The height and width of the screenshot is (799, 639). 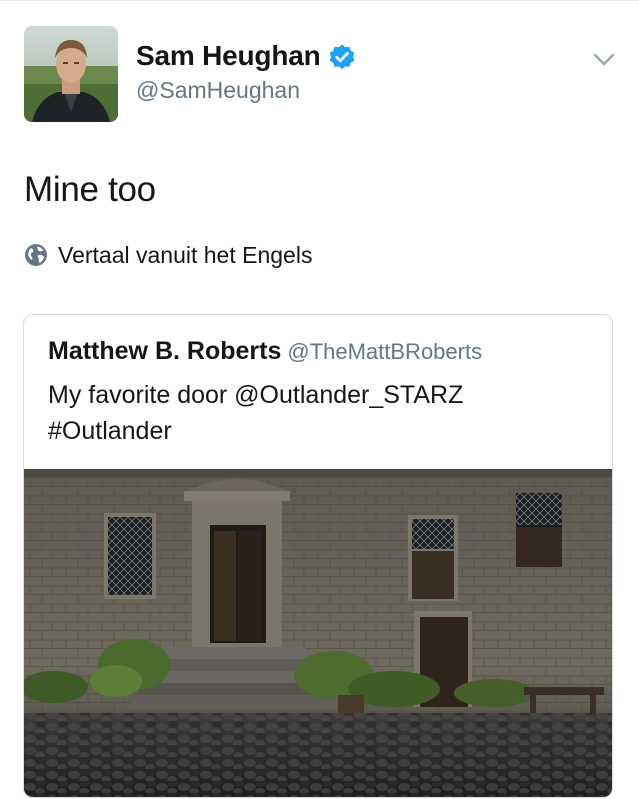 What do you see at coordinates (110, 431) in the screenshot?
I see `quoted-tweet-text-line: #Outlander` at bounding box center [110, 431].